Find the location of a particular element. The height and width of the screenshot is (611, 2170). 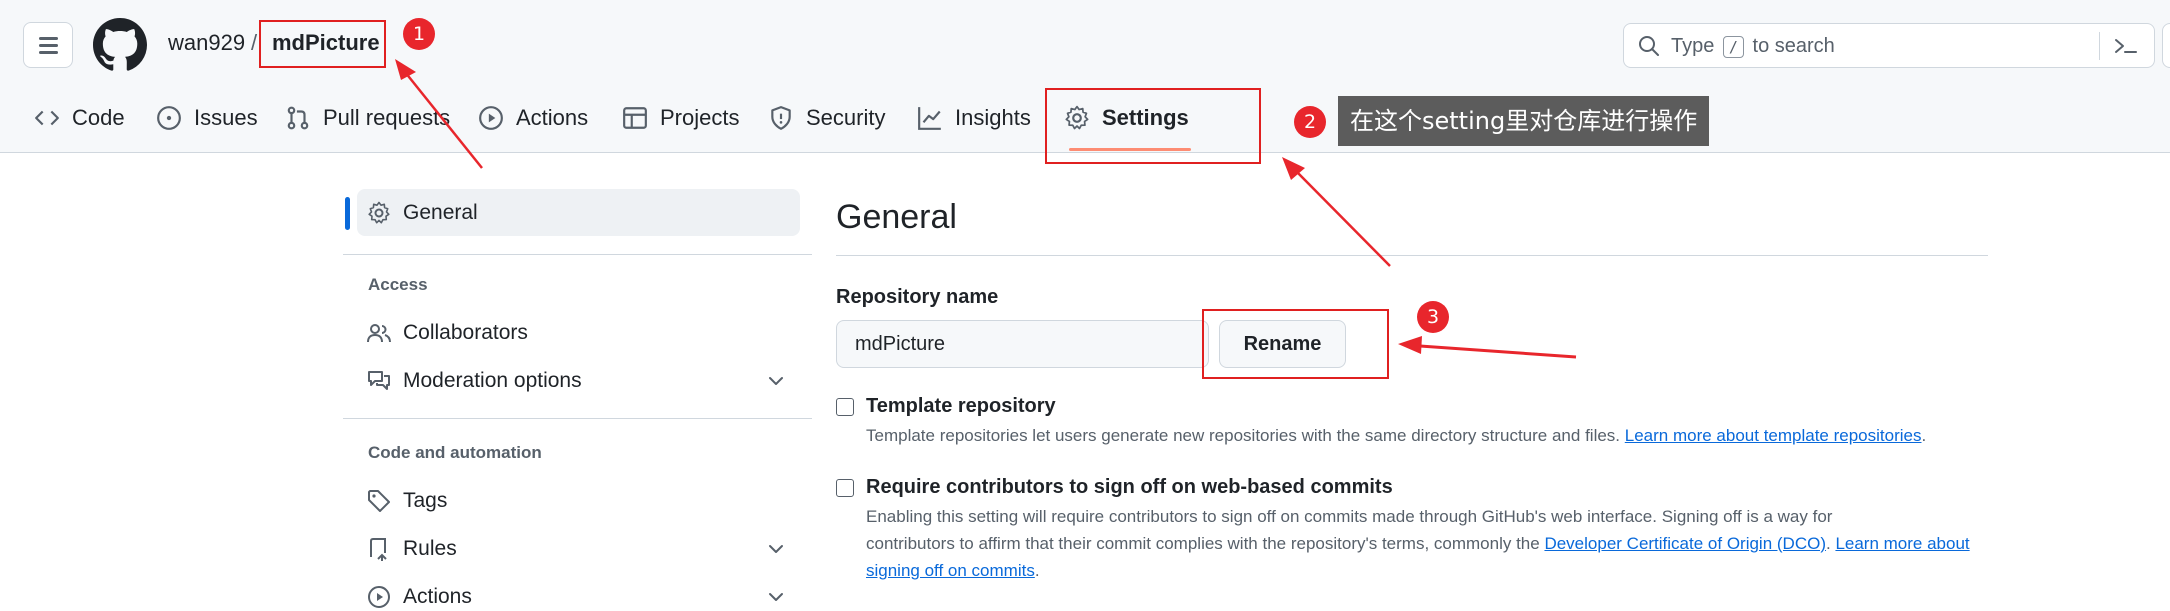

page-title: General is located at coordinates (896, 217).